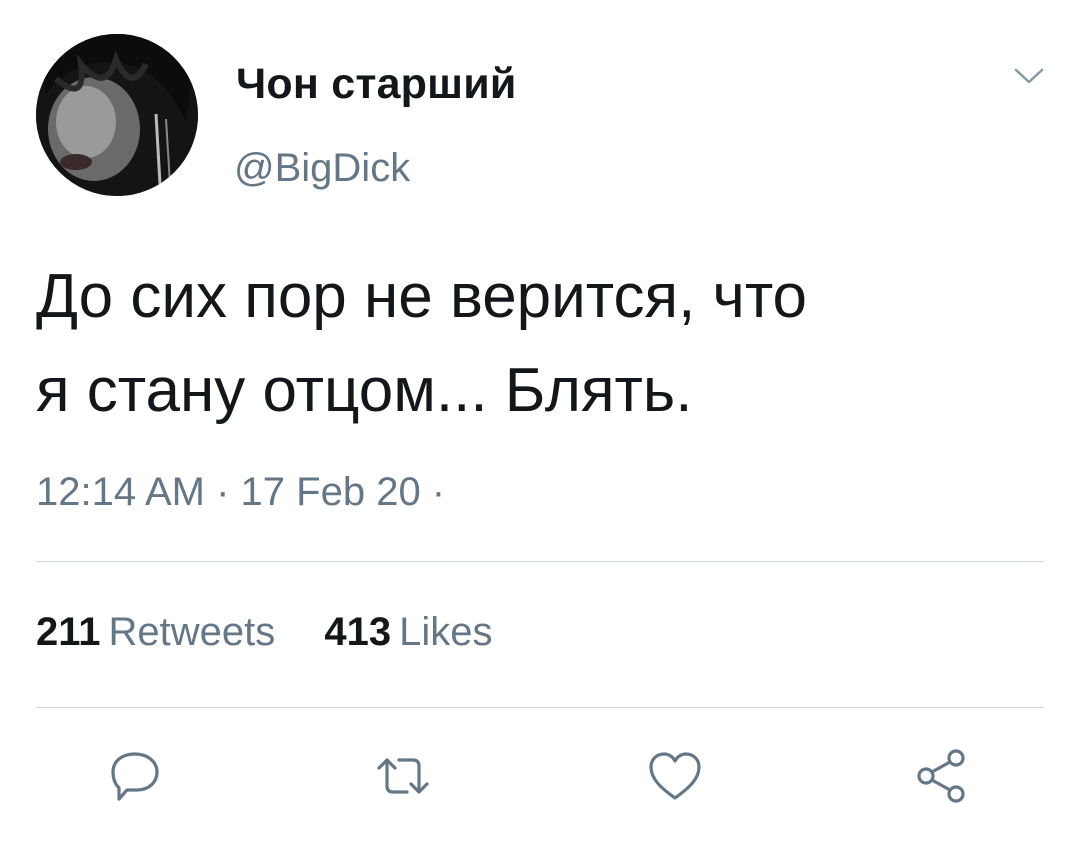 This screenshot has width=1080, height=868. What do you see at coordinates (192, 632) in the screenshot?
I see `retweets-label: Retweets` at bounding box center [192, 632].